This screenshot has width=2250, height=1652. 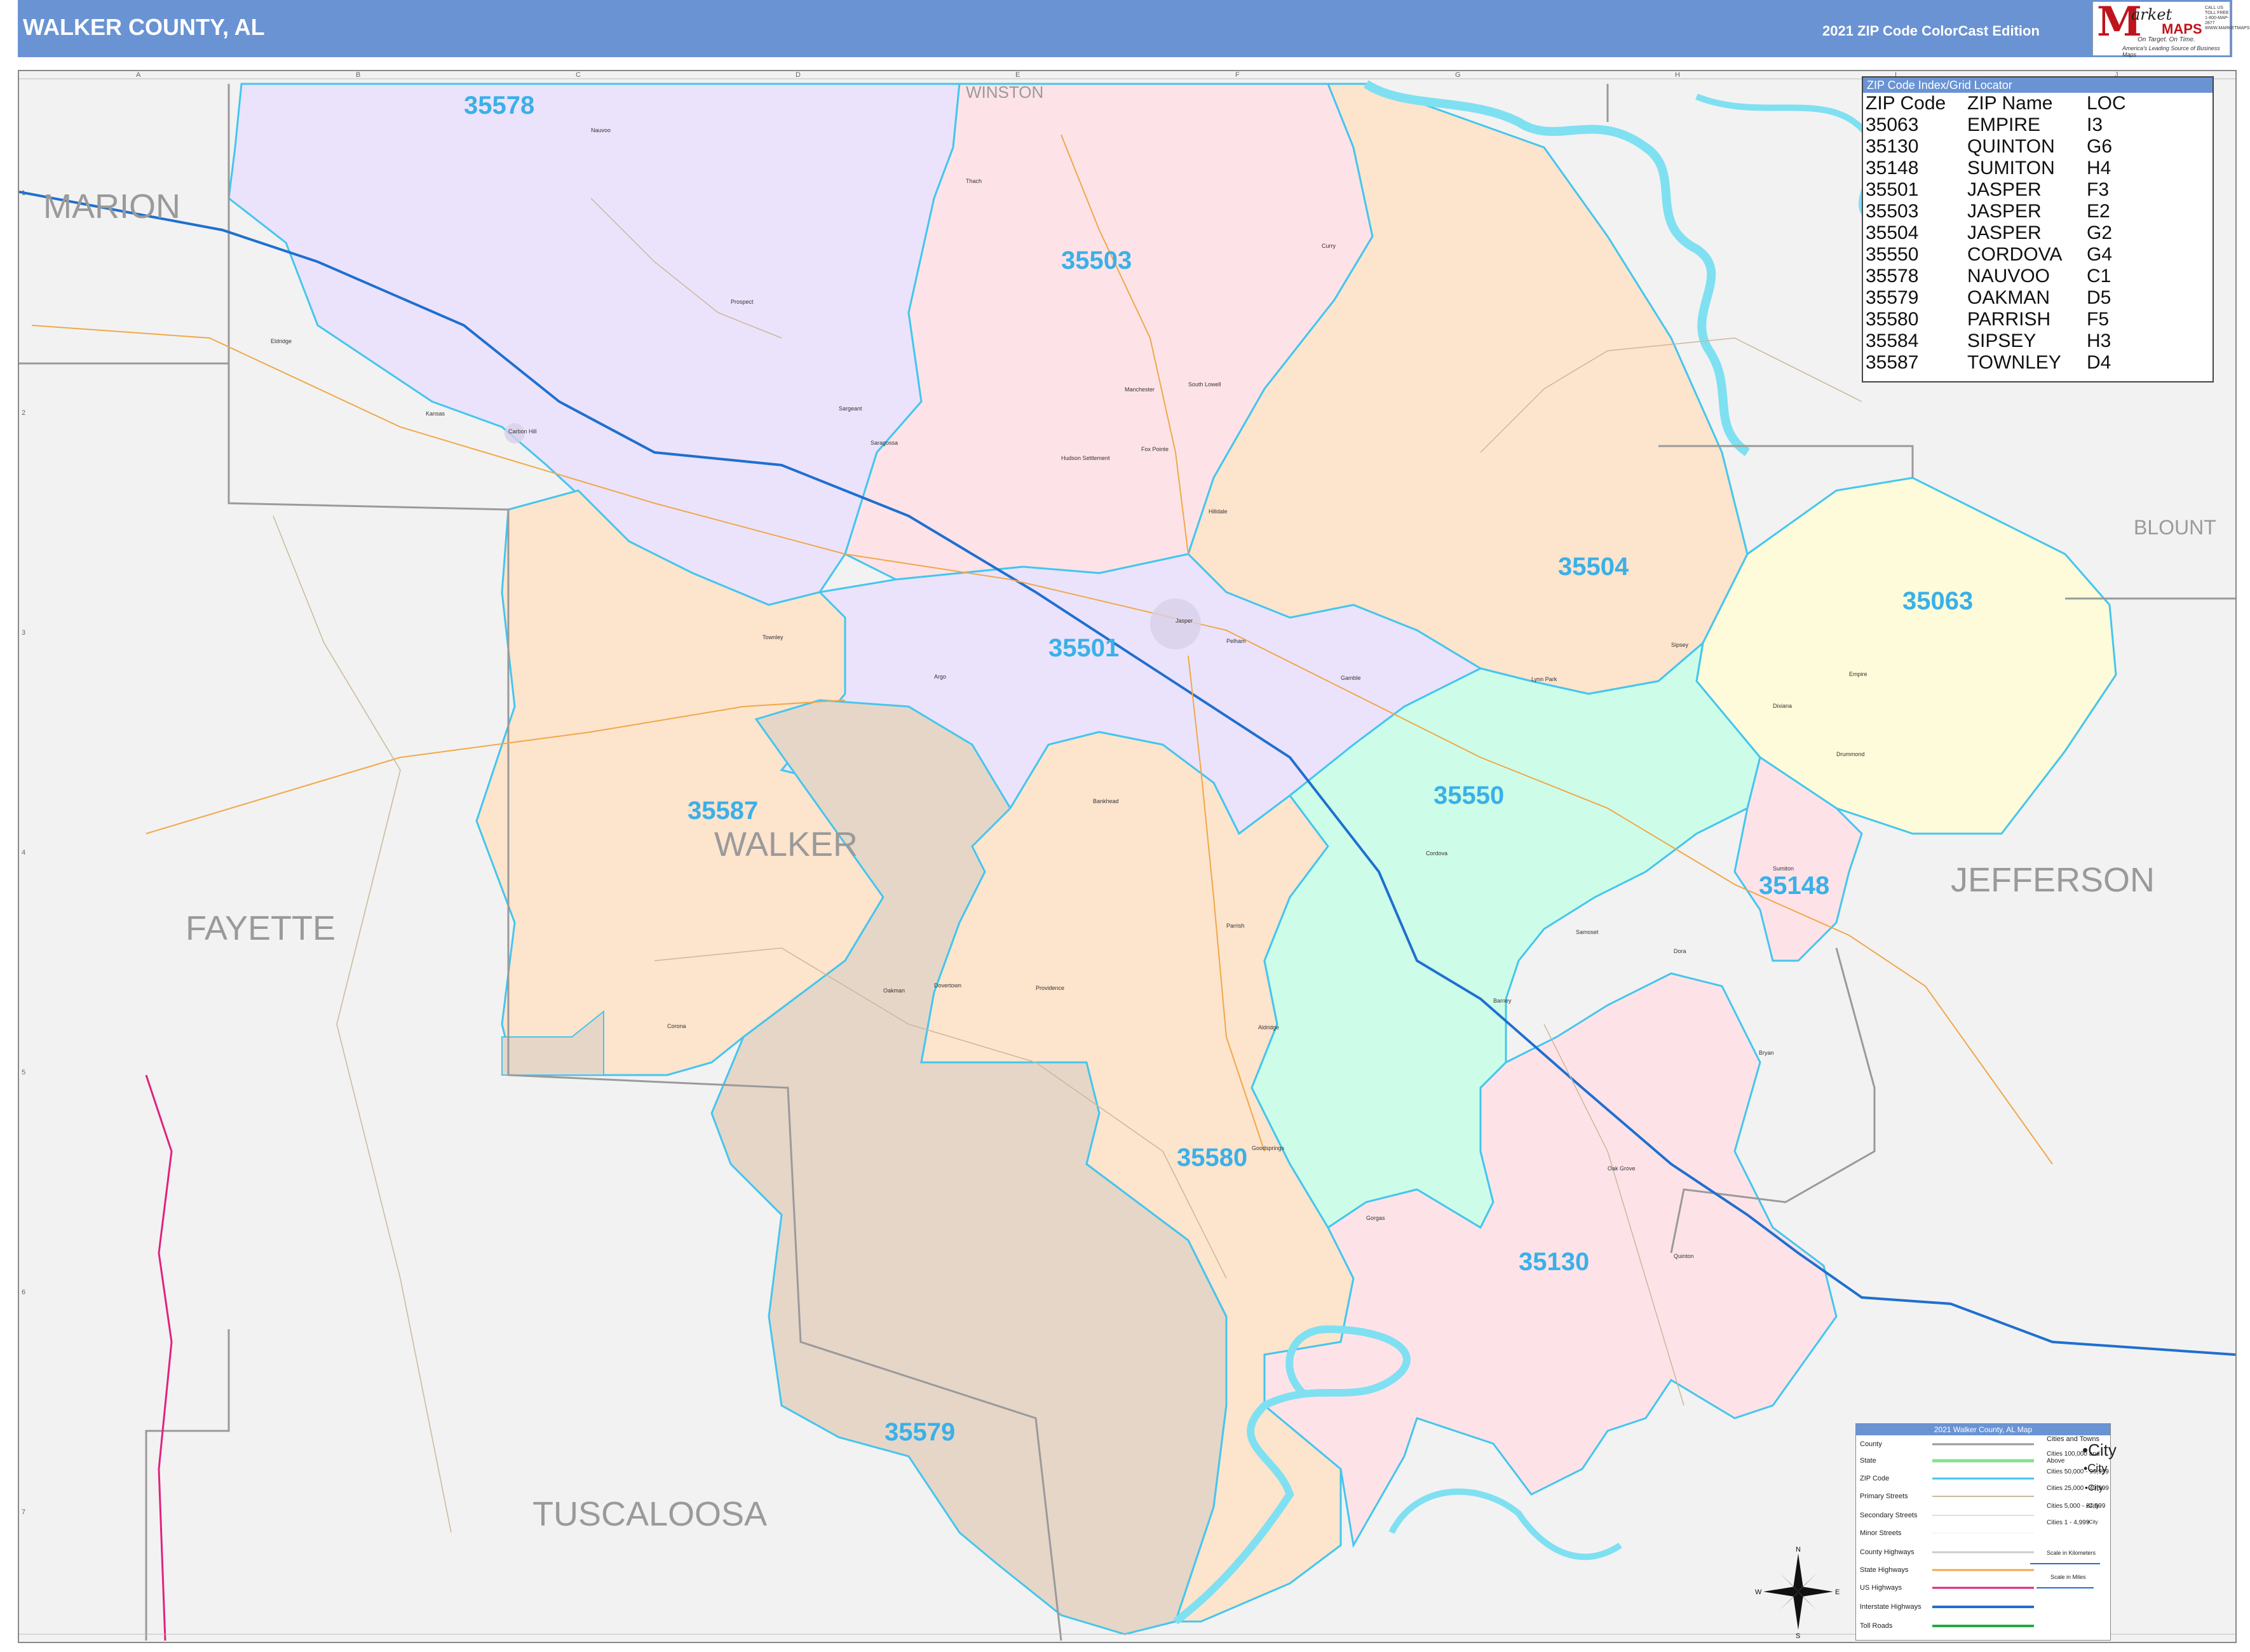 What do you see at coordinates (1837, 1592) in the screenshot?
I see `compass-e: E` at bounding box center [1837, 1592].